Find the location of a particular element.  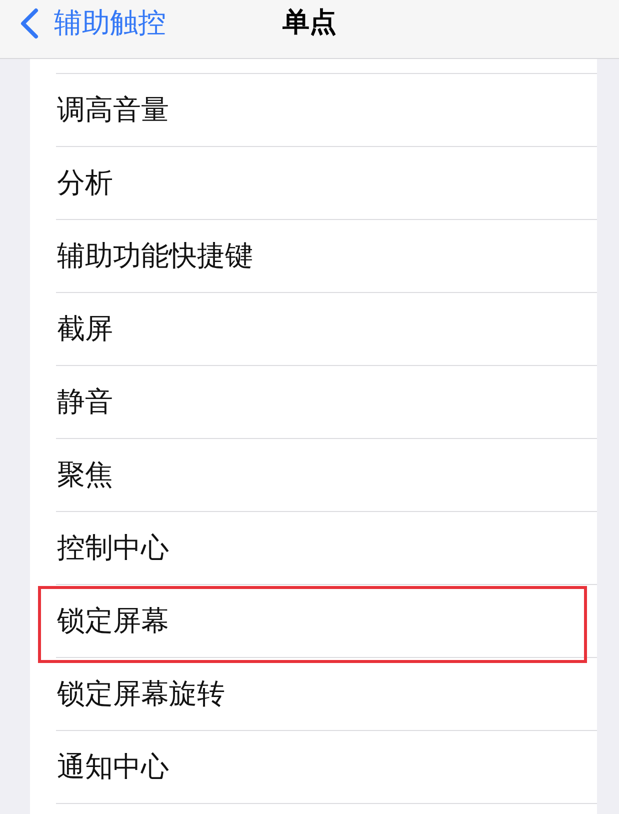

list-item: 分析 is located at coordinates (313, 183).